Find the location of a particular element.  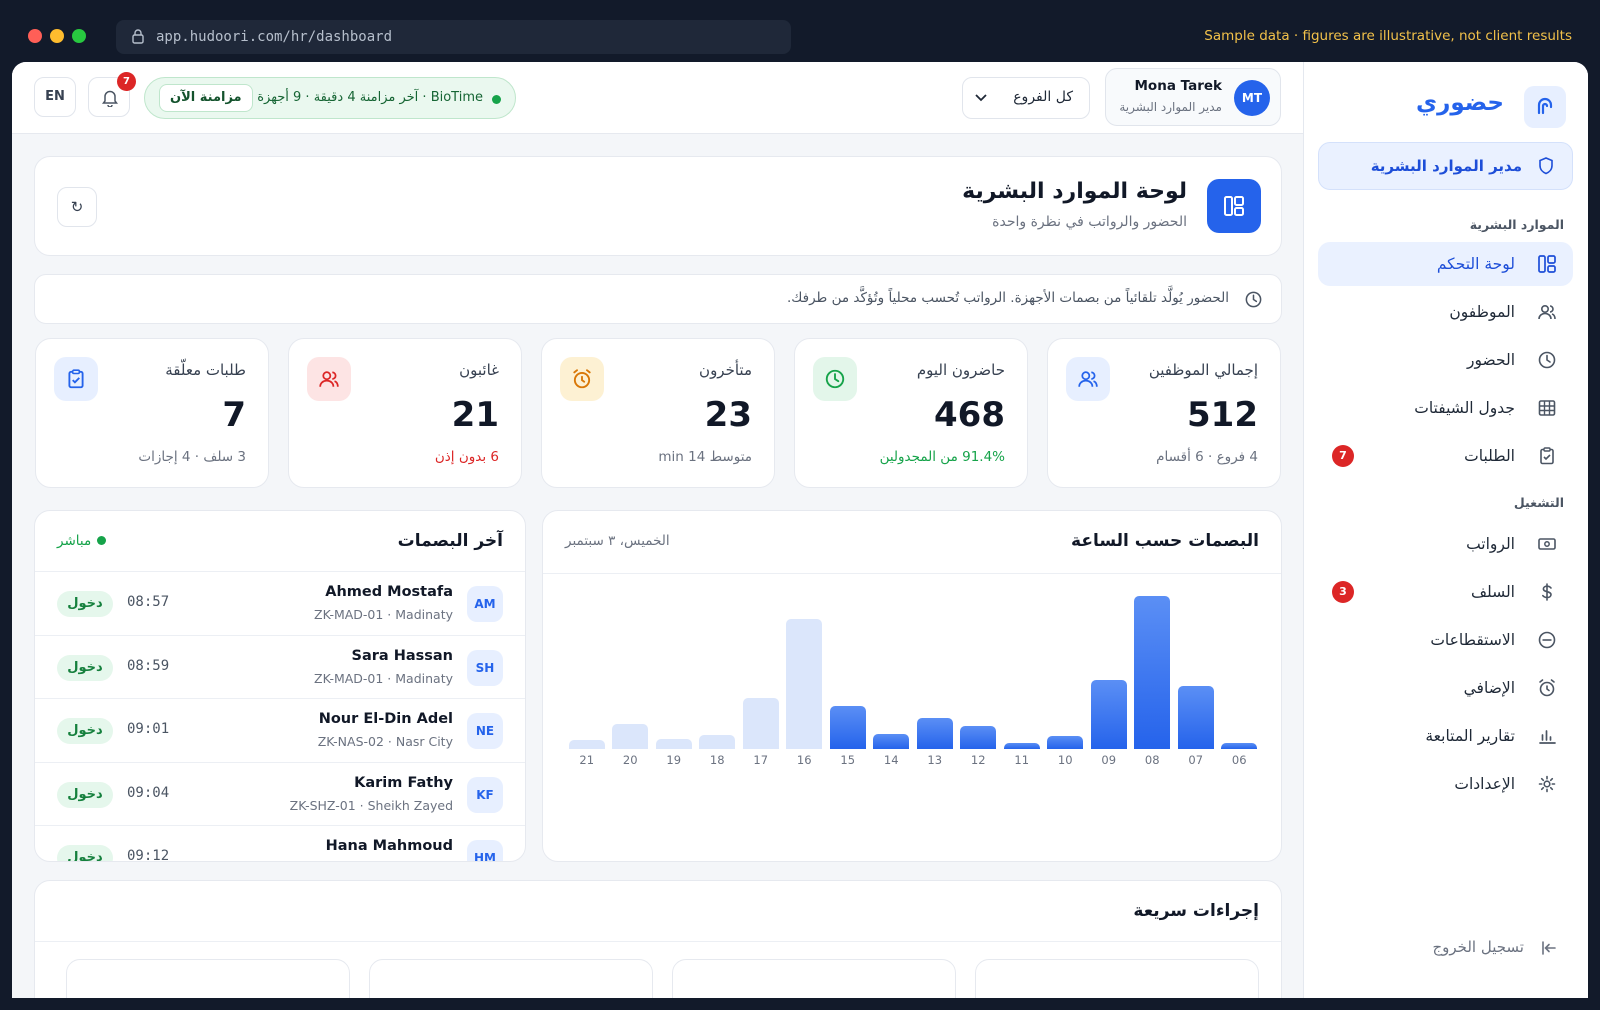

branch-select: كل الفروع is located at coordinates (1026, 98).